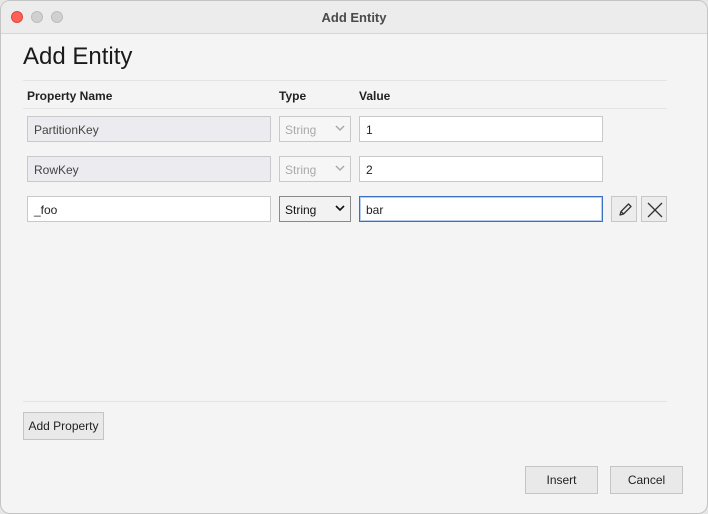  What do you see at coordinates (63, 426) in the screenshot?
I see `add-property-button: Add Property` at bounding box center [63, 426].